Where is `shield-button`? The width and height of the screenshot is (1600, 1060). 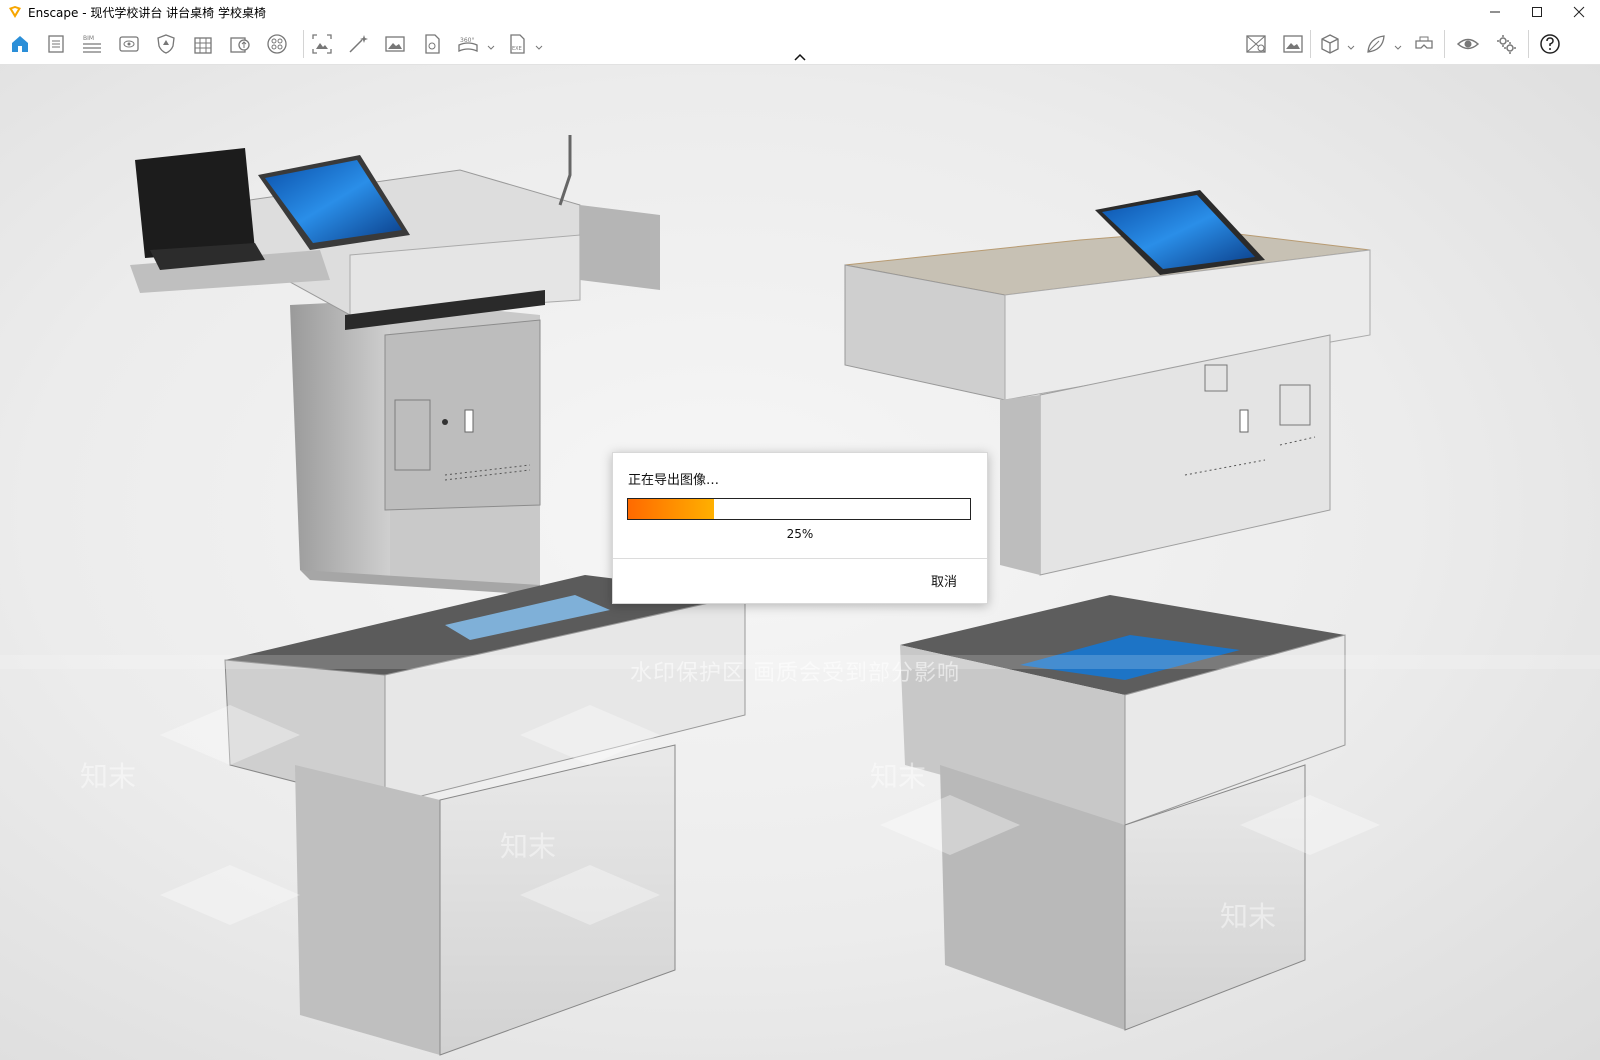
shield-button is located at coordinates (166, 44).